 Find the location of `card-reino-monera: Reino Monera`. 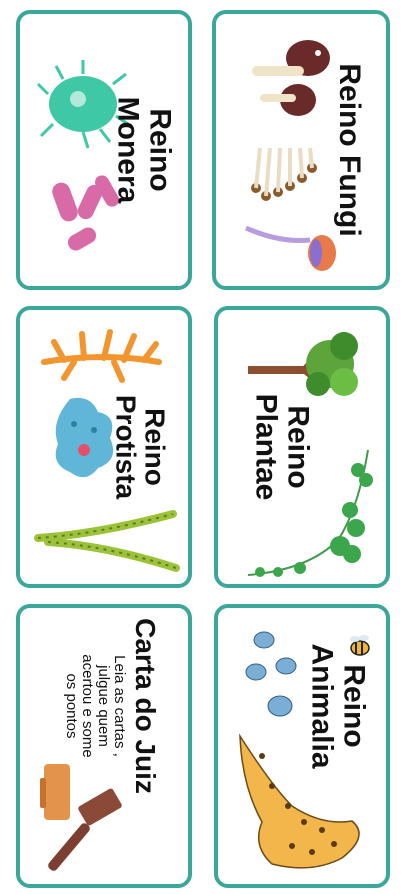

card-reino-monera: Reino Monera is located at coordinates (104, 150).